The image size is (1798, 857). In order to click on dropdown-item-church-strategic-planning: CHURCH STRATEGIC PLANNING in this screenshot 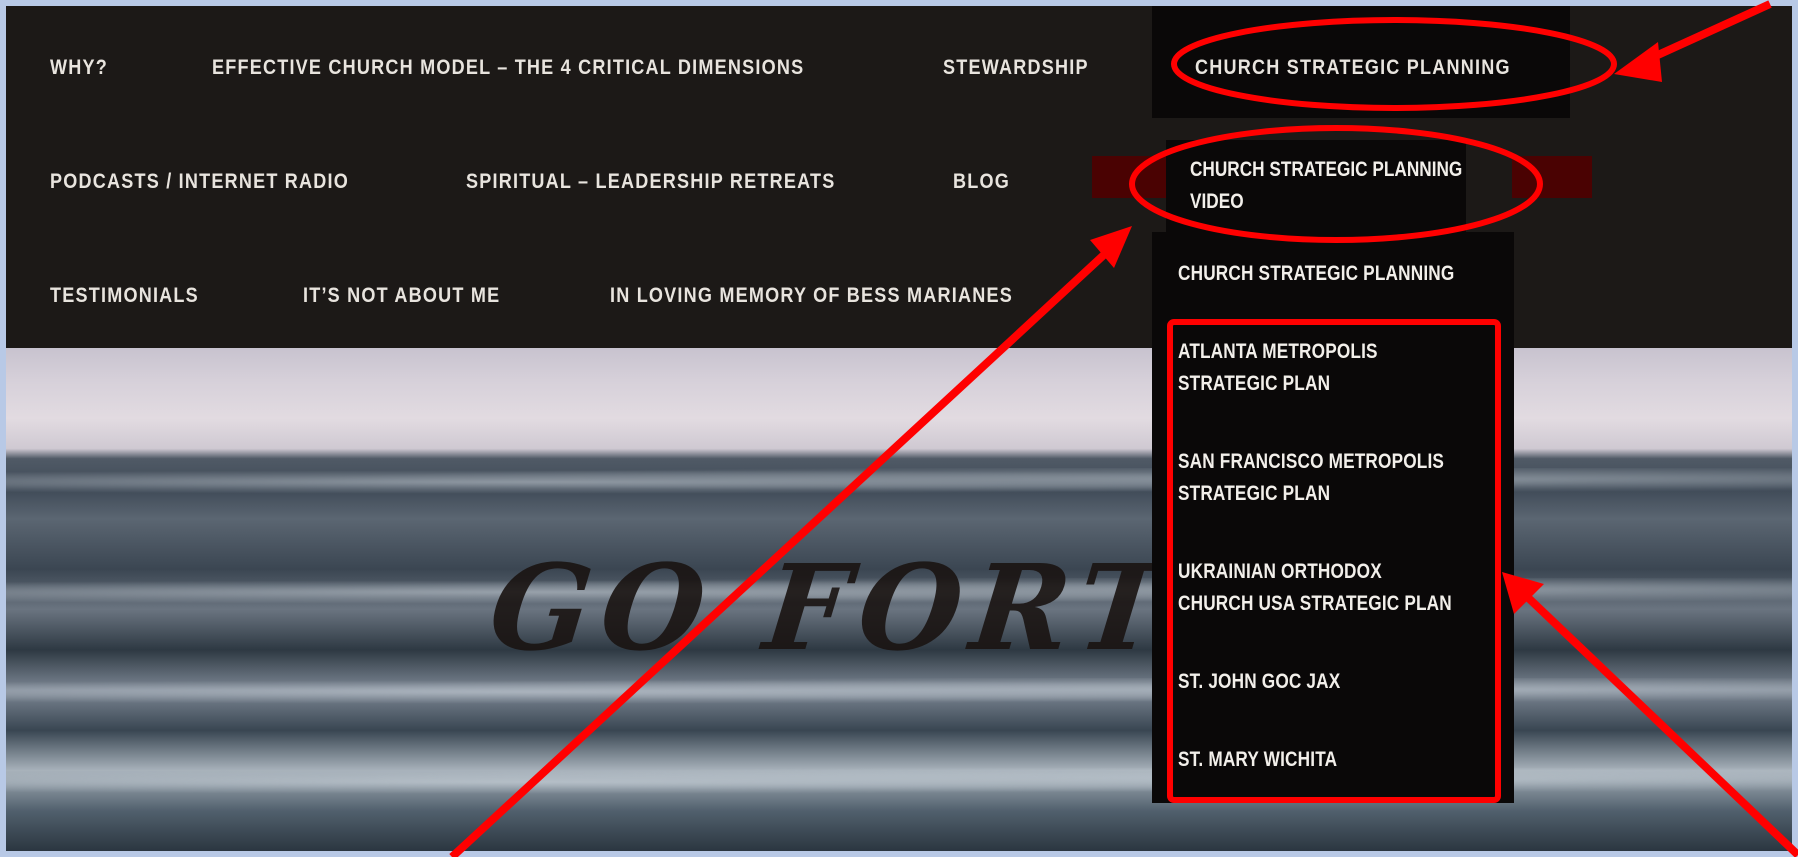, I will do `click(1334, 274)`.